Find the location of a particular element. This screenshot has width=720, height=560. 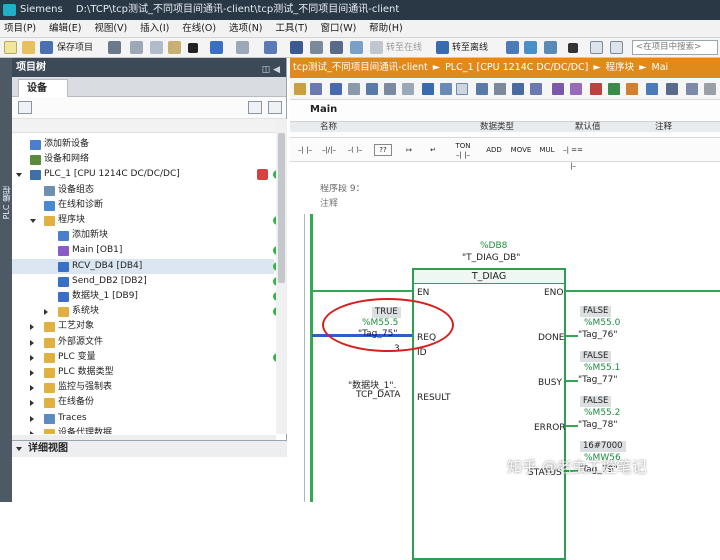

monitor-icon is located at coordinates (558, 89).